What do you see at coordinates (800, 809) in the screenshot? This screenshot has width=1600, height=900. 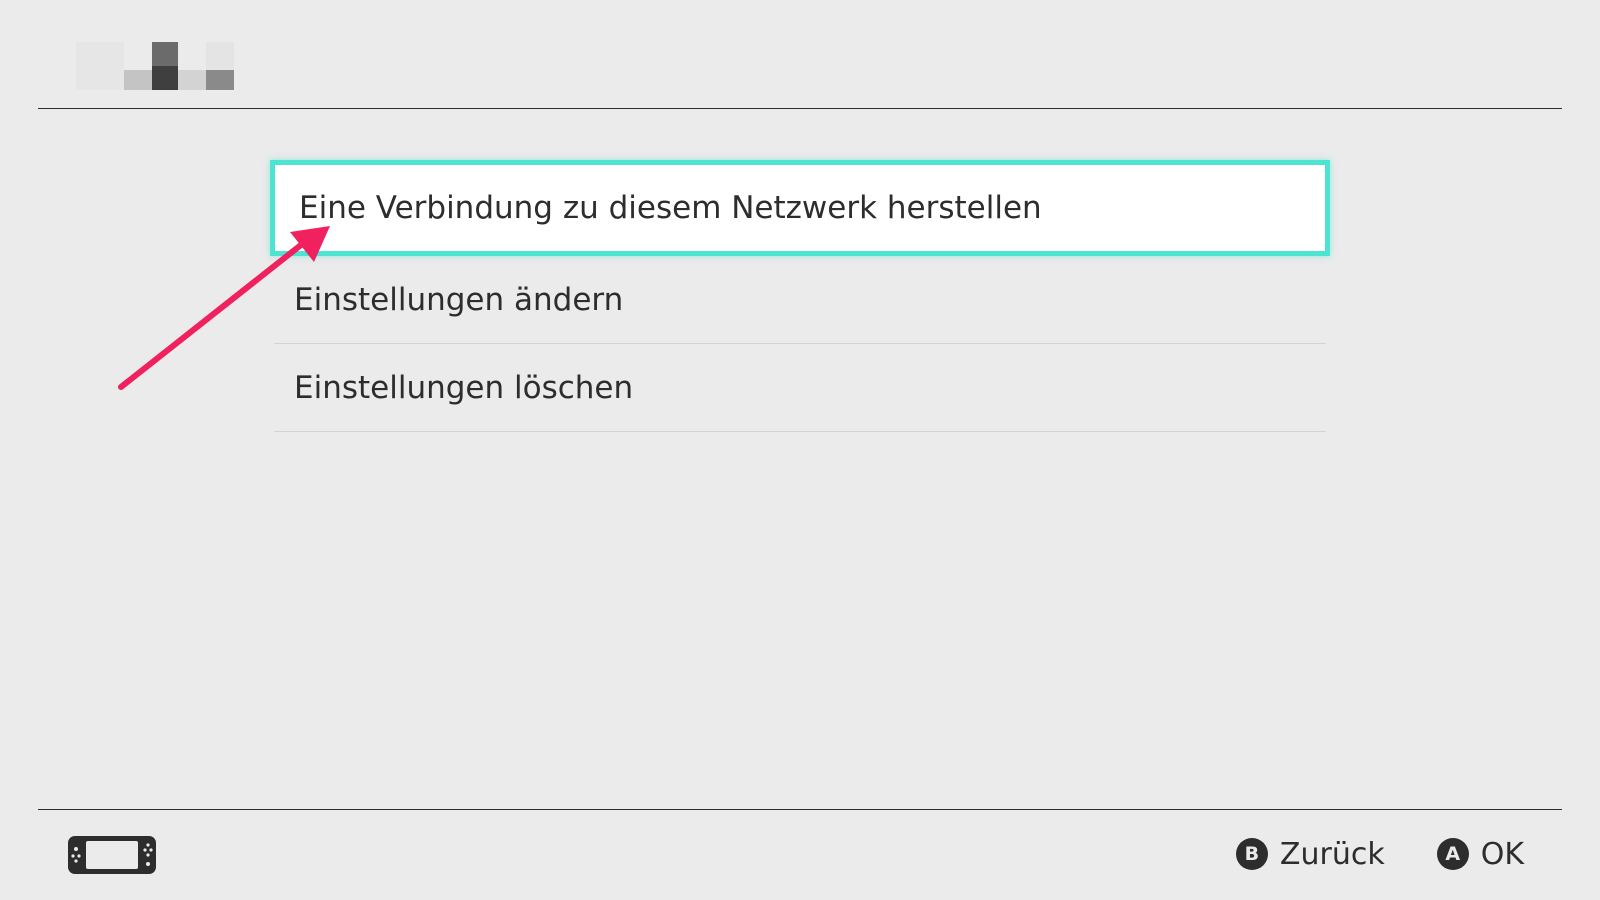 I see `footer-divider` at bounding box center [800, 809].